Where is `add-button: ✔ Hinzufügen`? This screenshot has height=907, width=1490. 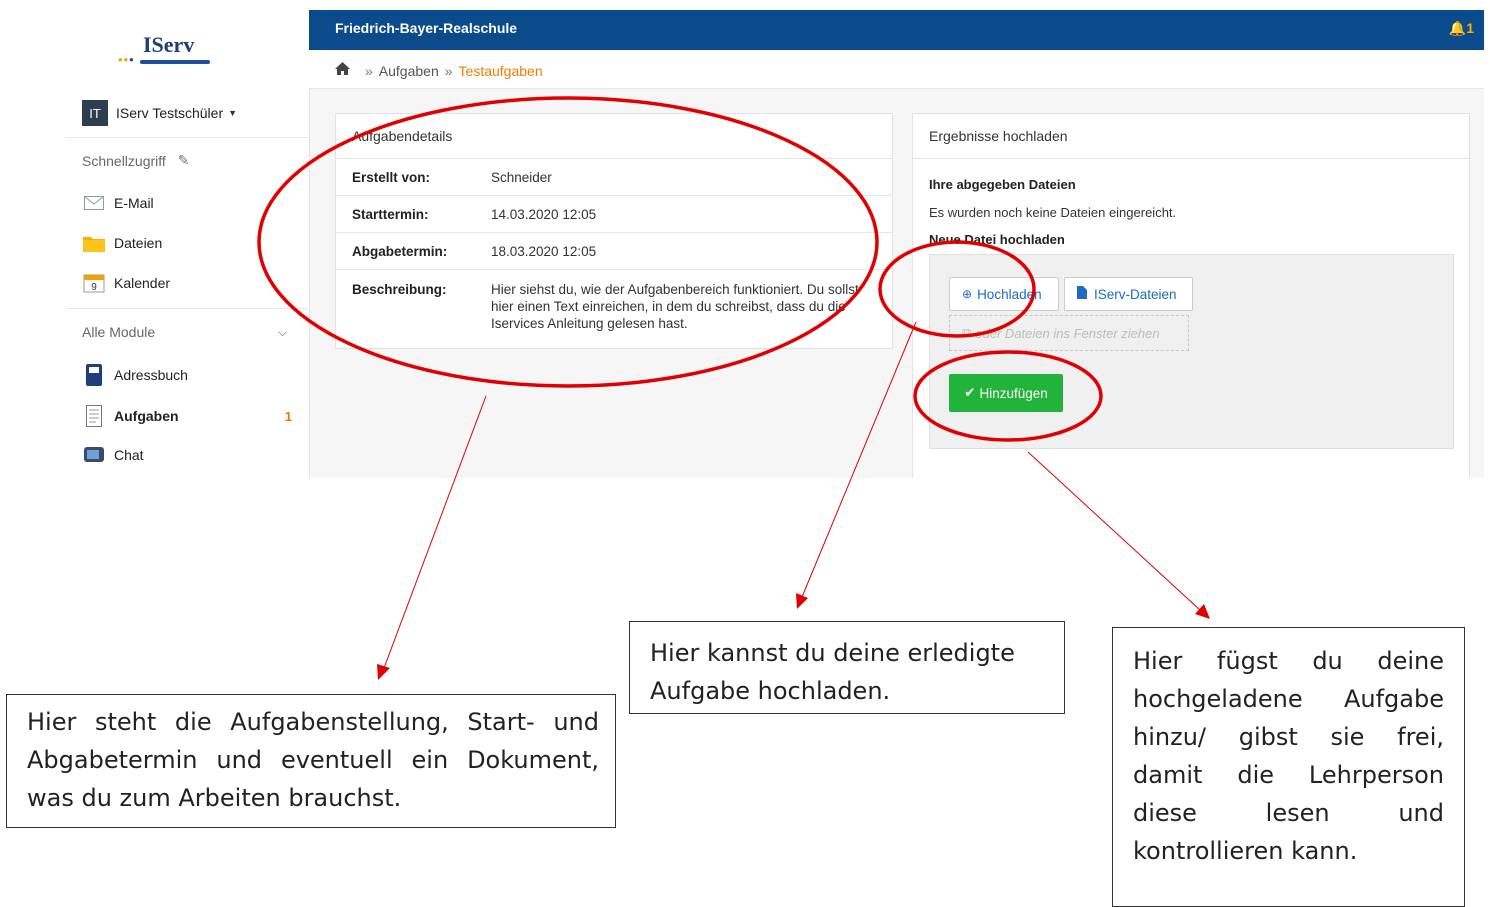
add-button: ✔ Hinzufügen is located at coordinates (1006, 393).